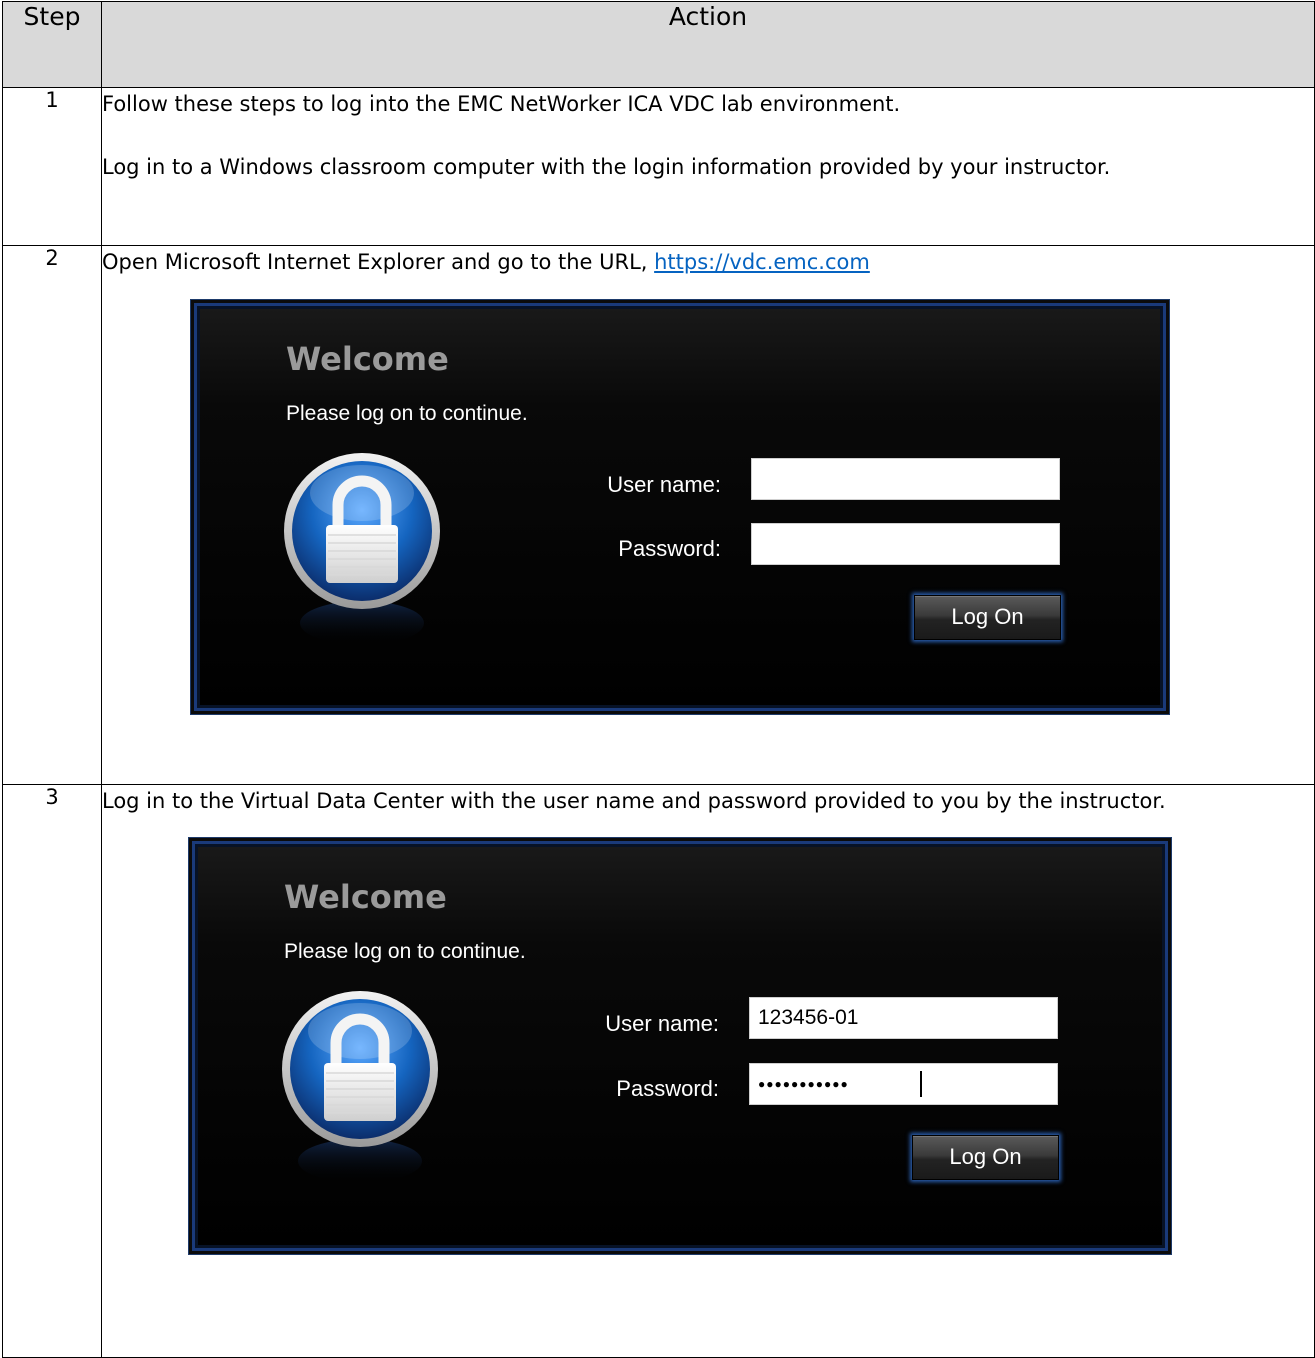 This screenshot has height=1358, width=1315. What do you see at coordinates (921, 1084) in the screenshot?
I see `text-cursor` at bounding box center [921, 1084].